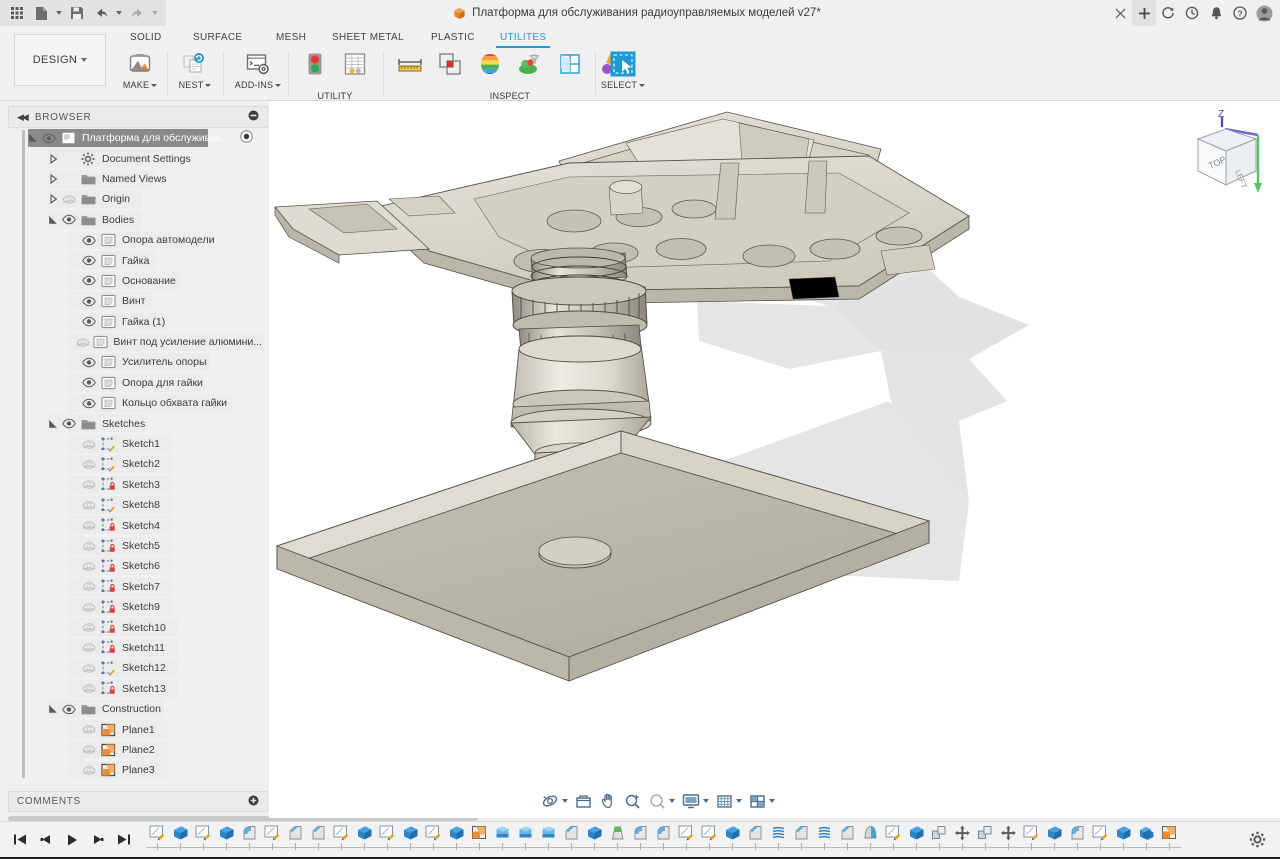 The image size is (1280, 859). Describe the element at coordinates (570, 63) in the screenshot. I see `section-analysis-button` at that location.